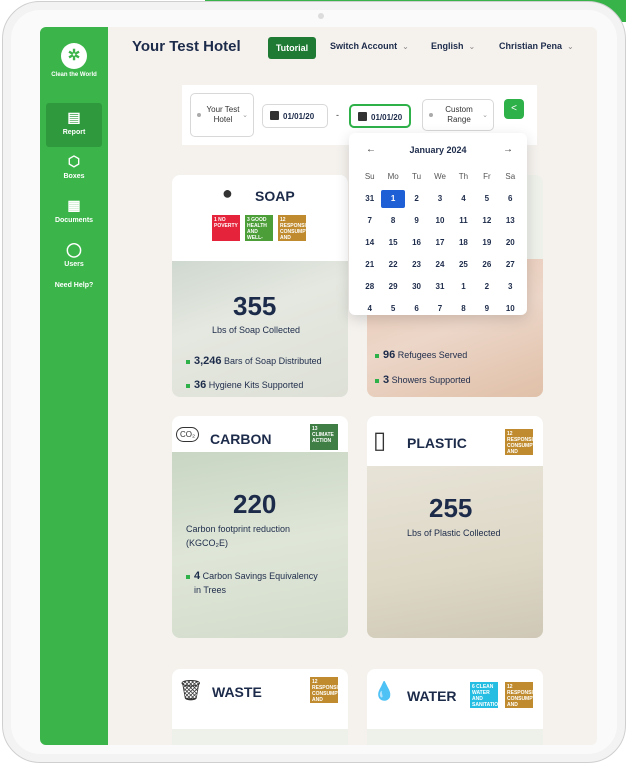 The height and width of the screenshot is (765, 626). Describe the element at coordinates (439, 265) in the screenshot. I see `calendar-day: 24` at that location.